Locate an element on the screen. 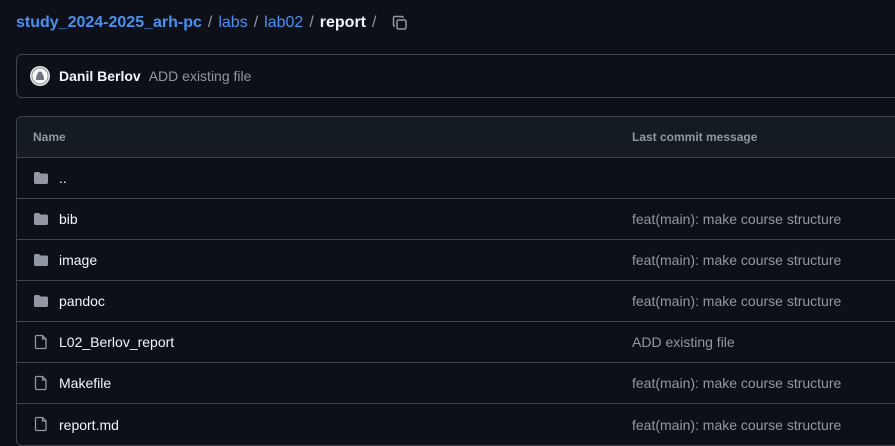  avatar is located at coordinates (40, 76).